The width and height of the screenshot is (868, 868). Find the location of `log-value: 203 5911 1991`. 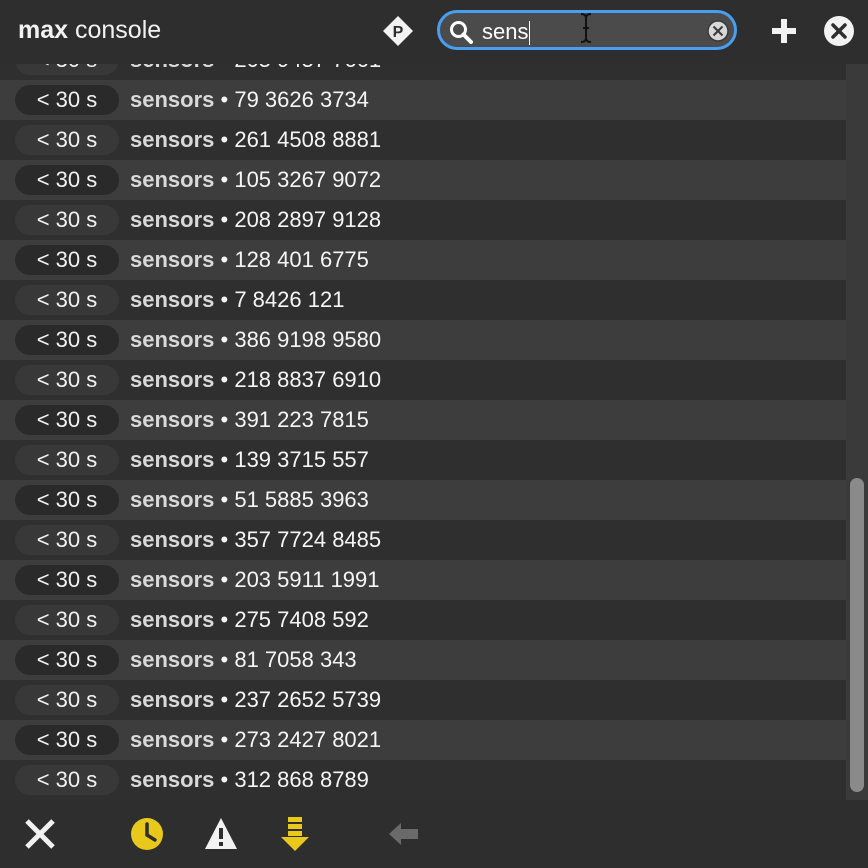

log-value: 203 5911 1991 is located at coordinates (307, 579).